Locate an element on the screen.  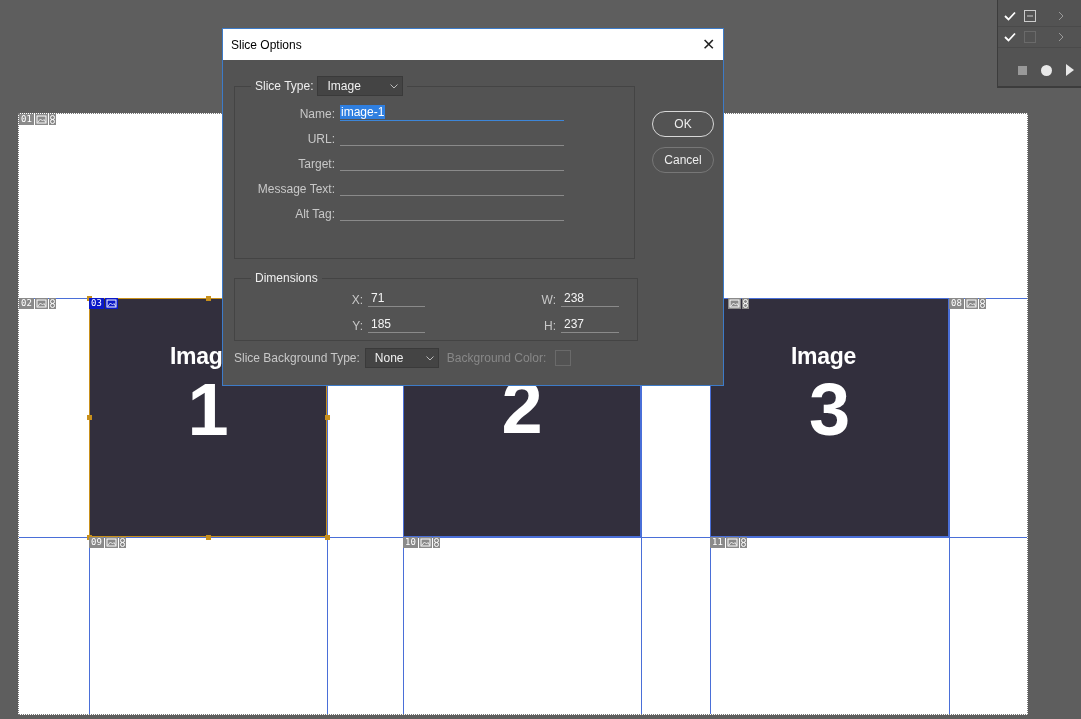
field-label: Message Text: is located at coordinates (295, 189).